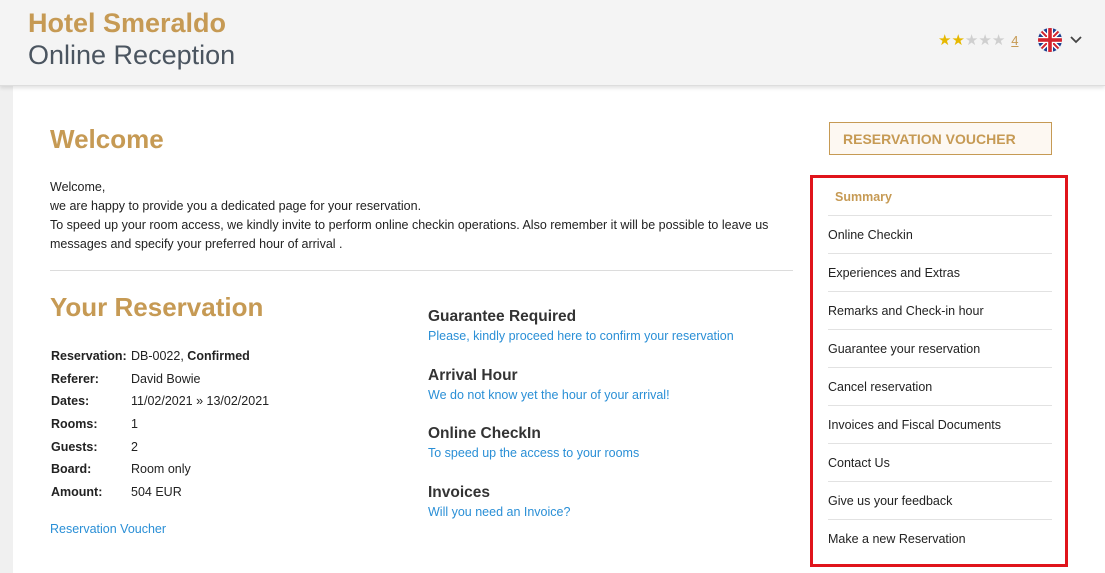 The height and width of the screenshot is (573, 1105). What do you see at coordinates (134, 424) in the screenshot?
I see `reservation-value: 1` at bounding box center [134, 424].